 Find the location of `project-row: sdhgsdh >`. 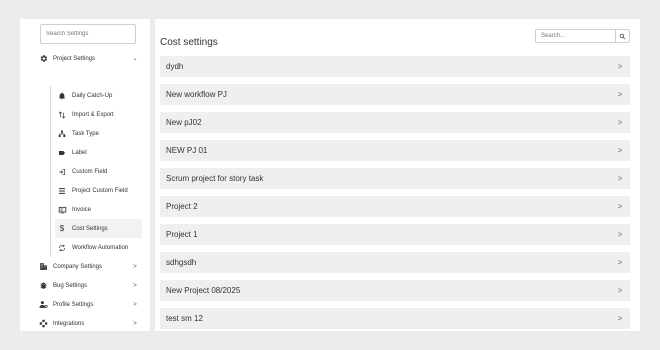

project-row: sdhgsdh > is located at coordinates (395, 262).